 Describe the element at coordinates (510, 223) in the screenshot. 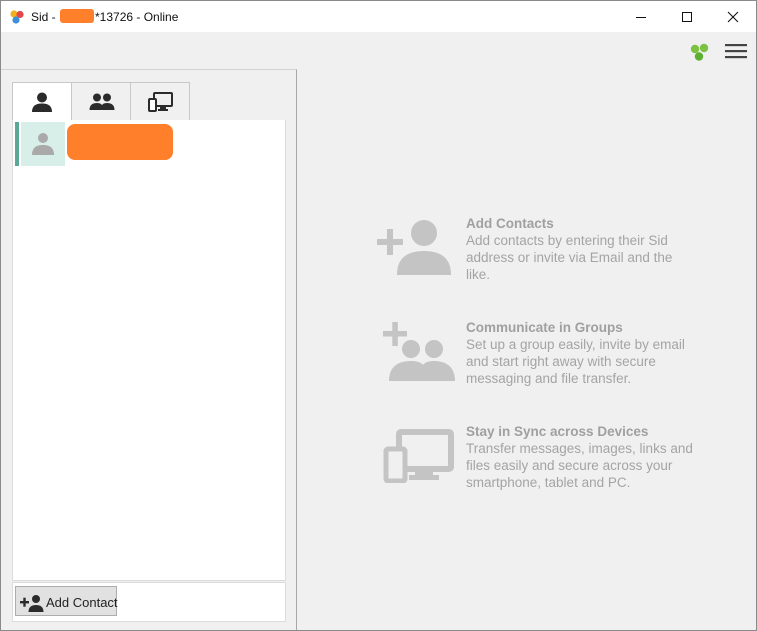

I see `info-heading: Add Contacts` at that location.